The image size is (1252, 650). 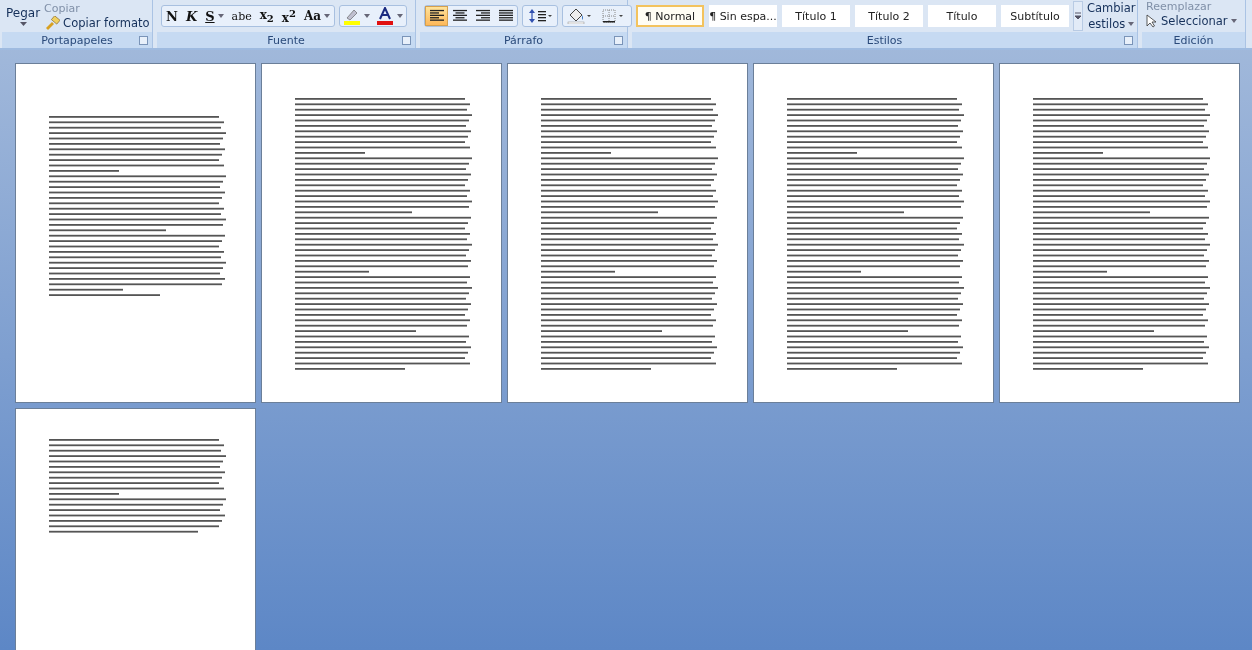 I want to click on line-spacing-icon, so click(x=540, y=16).